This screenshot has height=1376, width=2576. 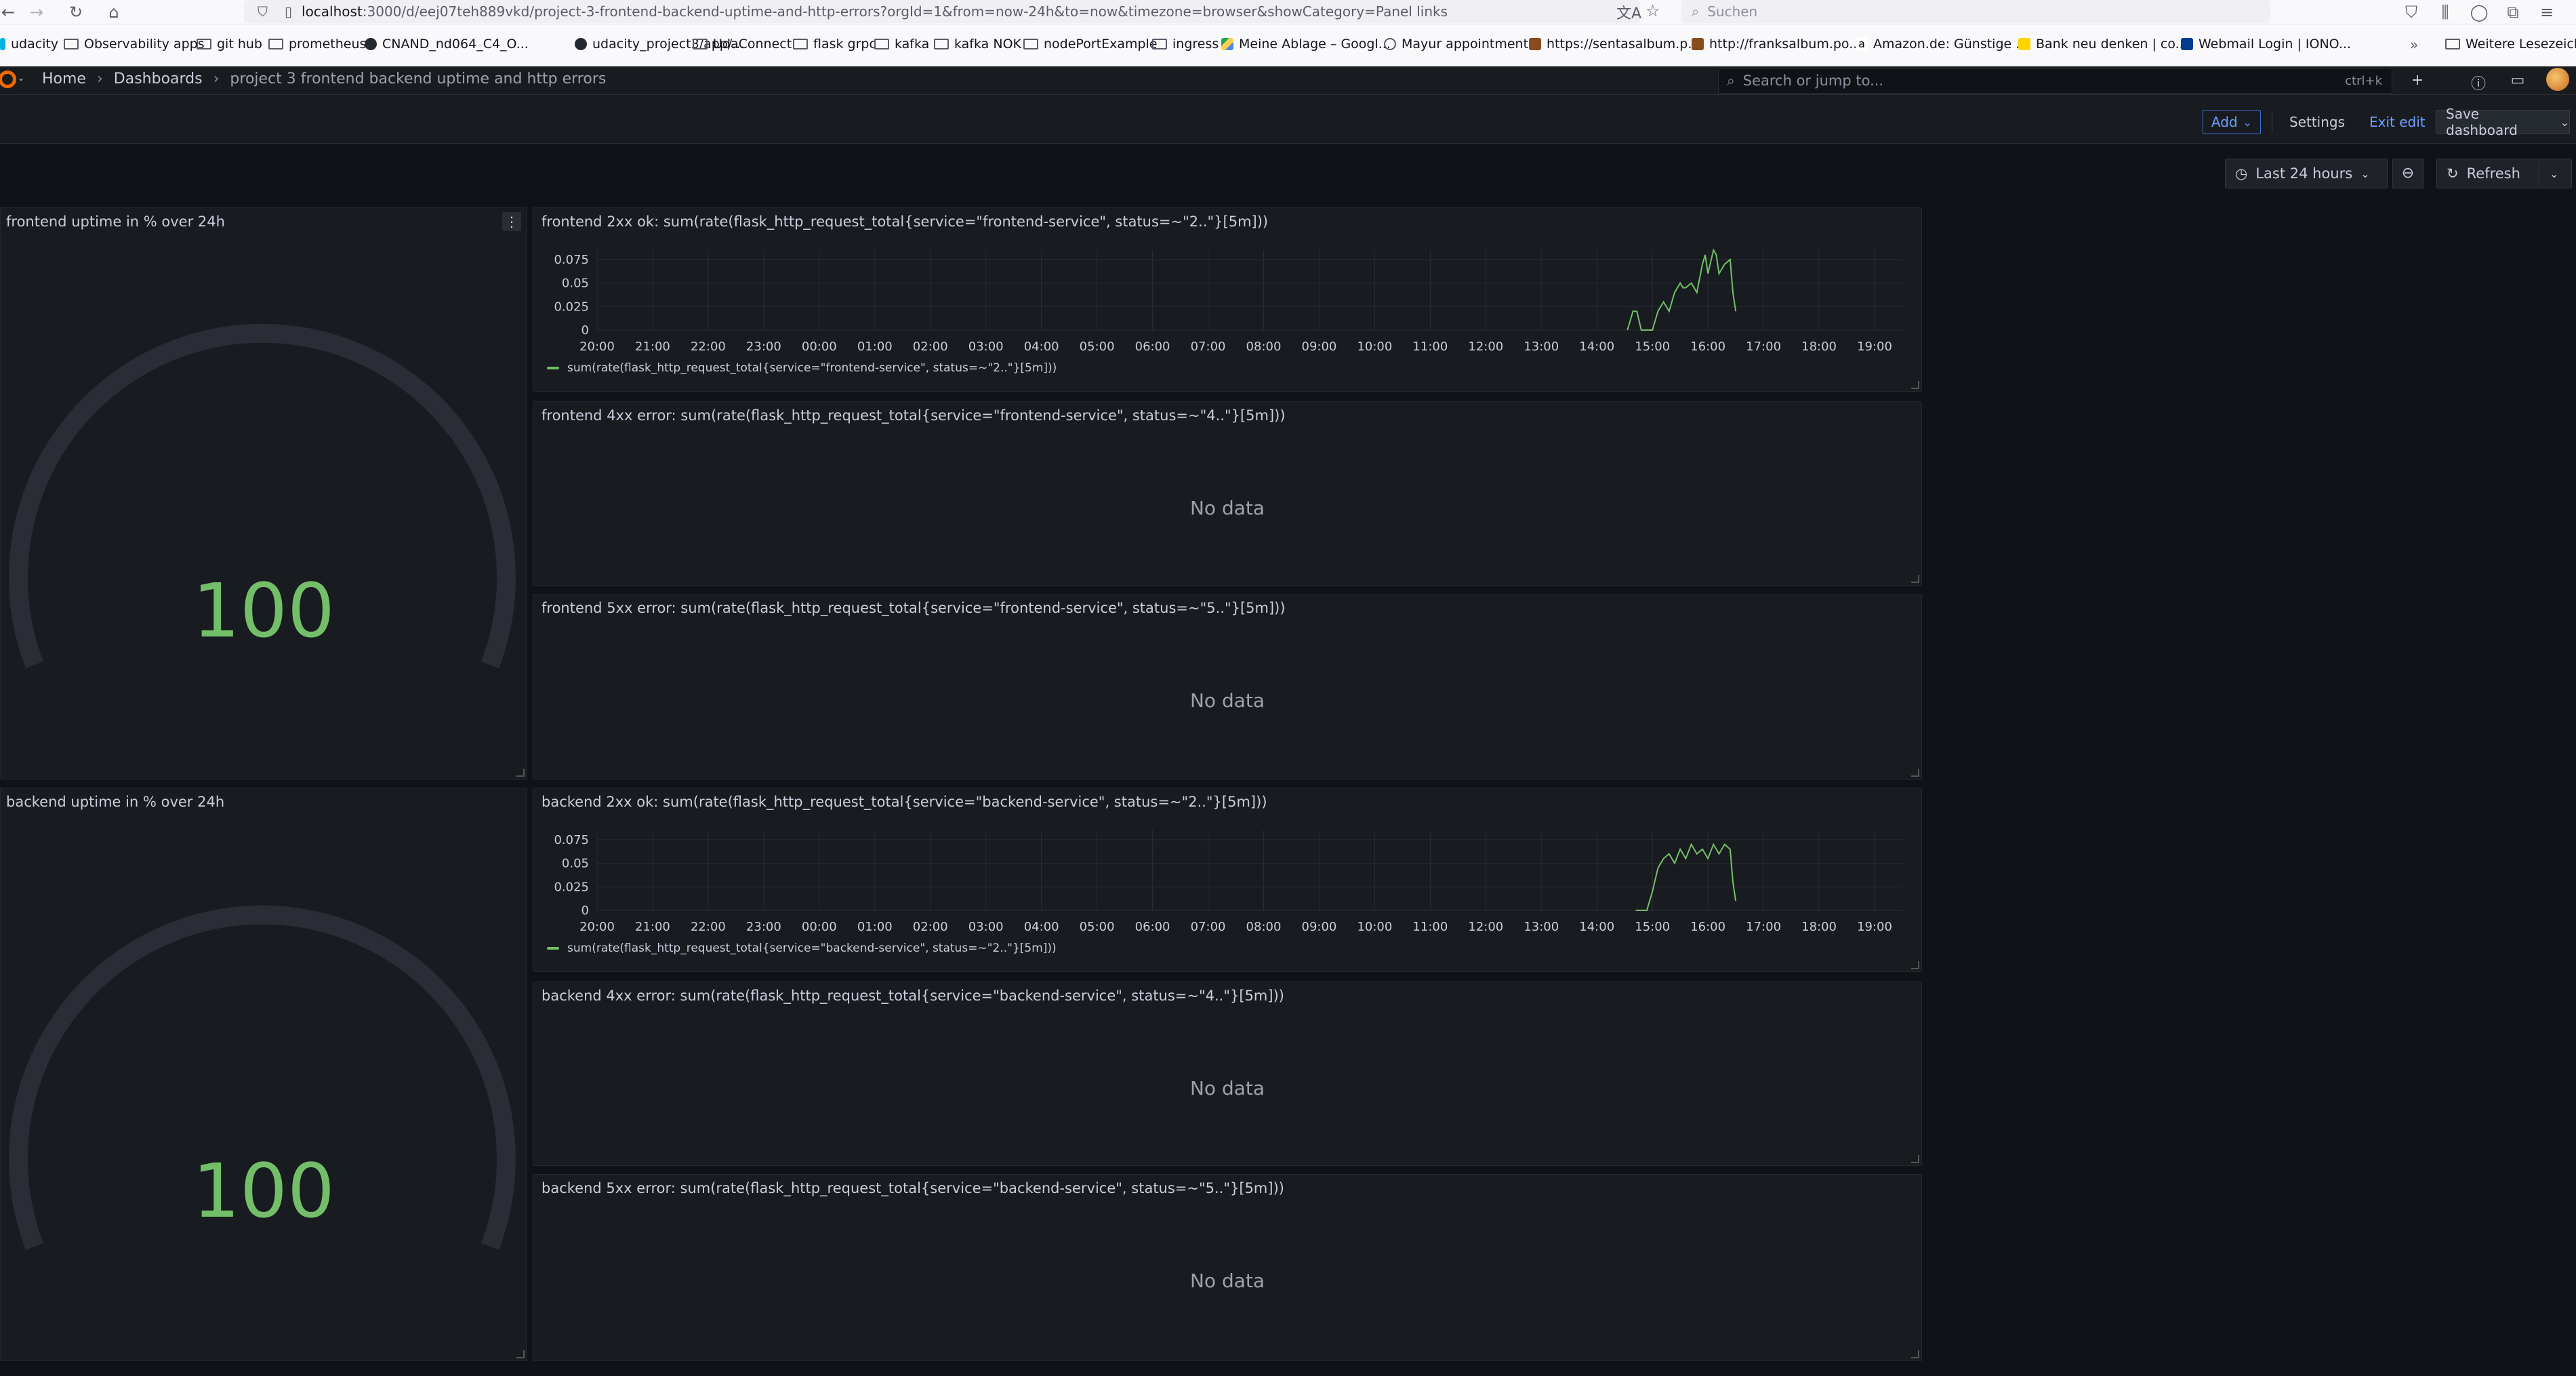 What do you see at coordinates (2307, 173) in the screenshot?
I see `time-range-picker: ◷ Last 24 hours ⌄` at bounding box center [2307, 173].